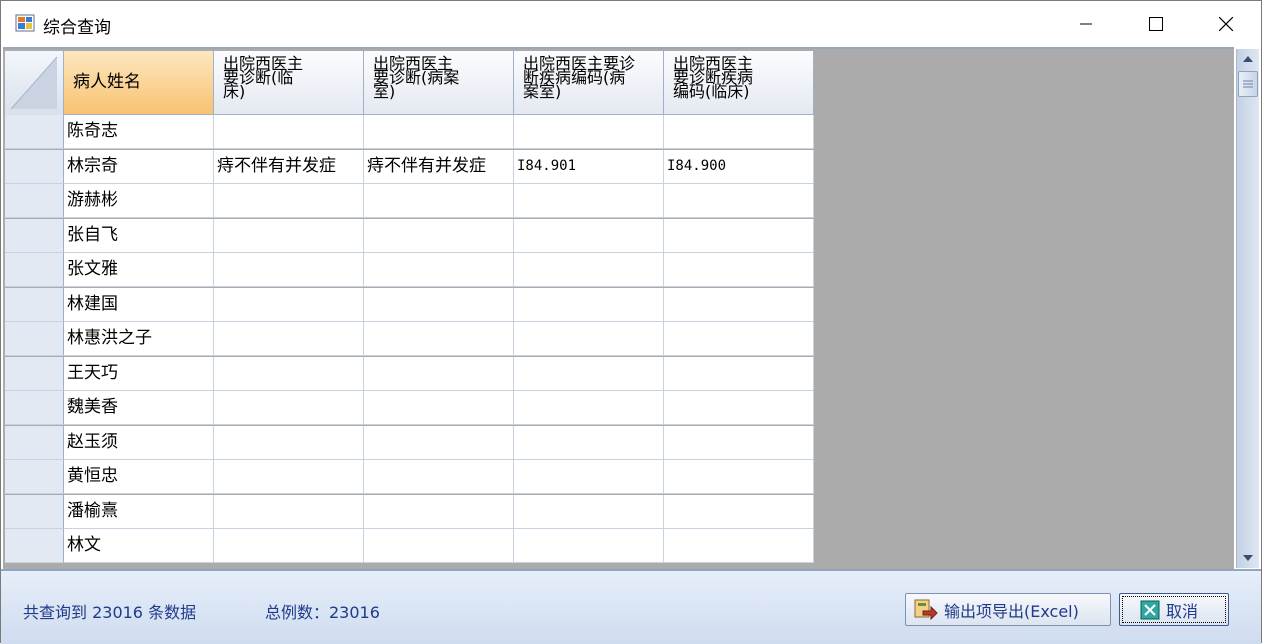 The width and height of the screenshot is (1262, 644). What do you see at coordinates (139, 512) in the screenshot?
I see `grid-cell: 潘榆熹` at bounding box center [139, 512].